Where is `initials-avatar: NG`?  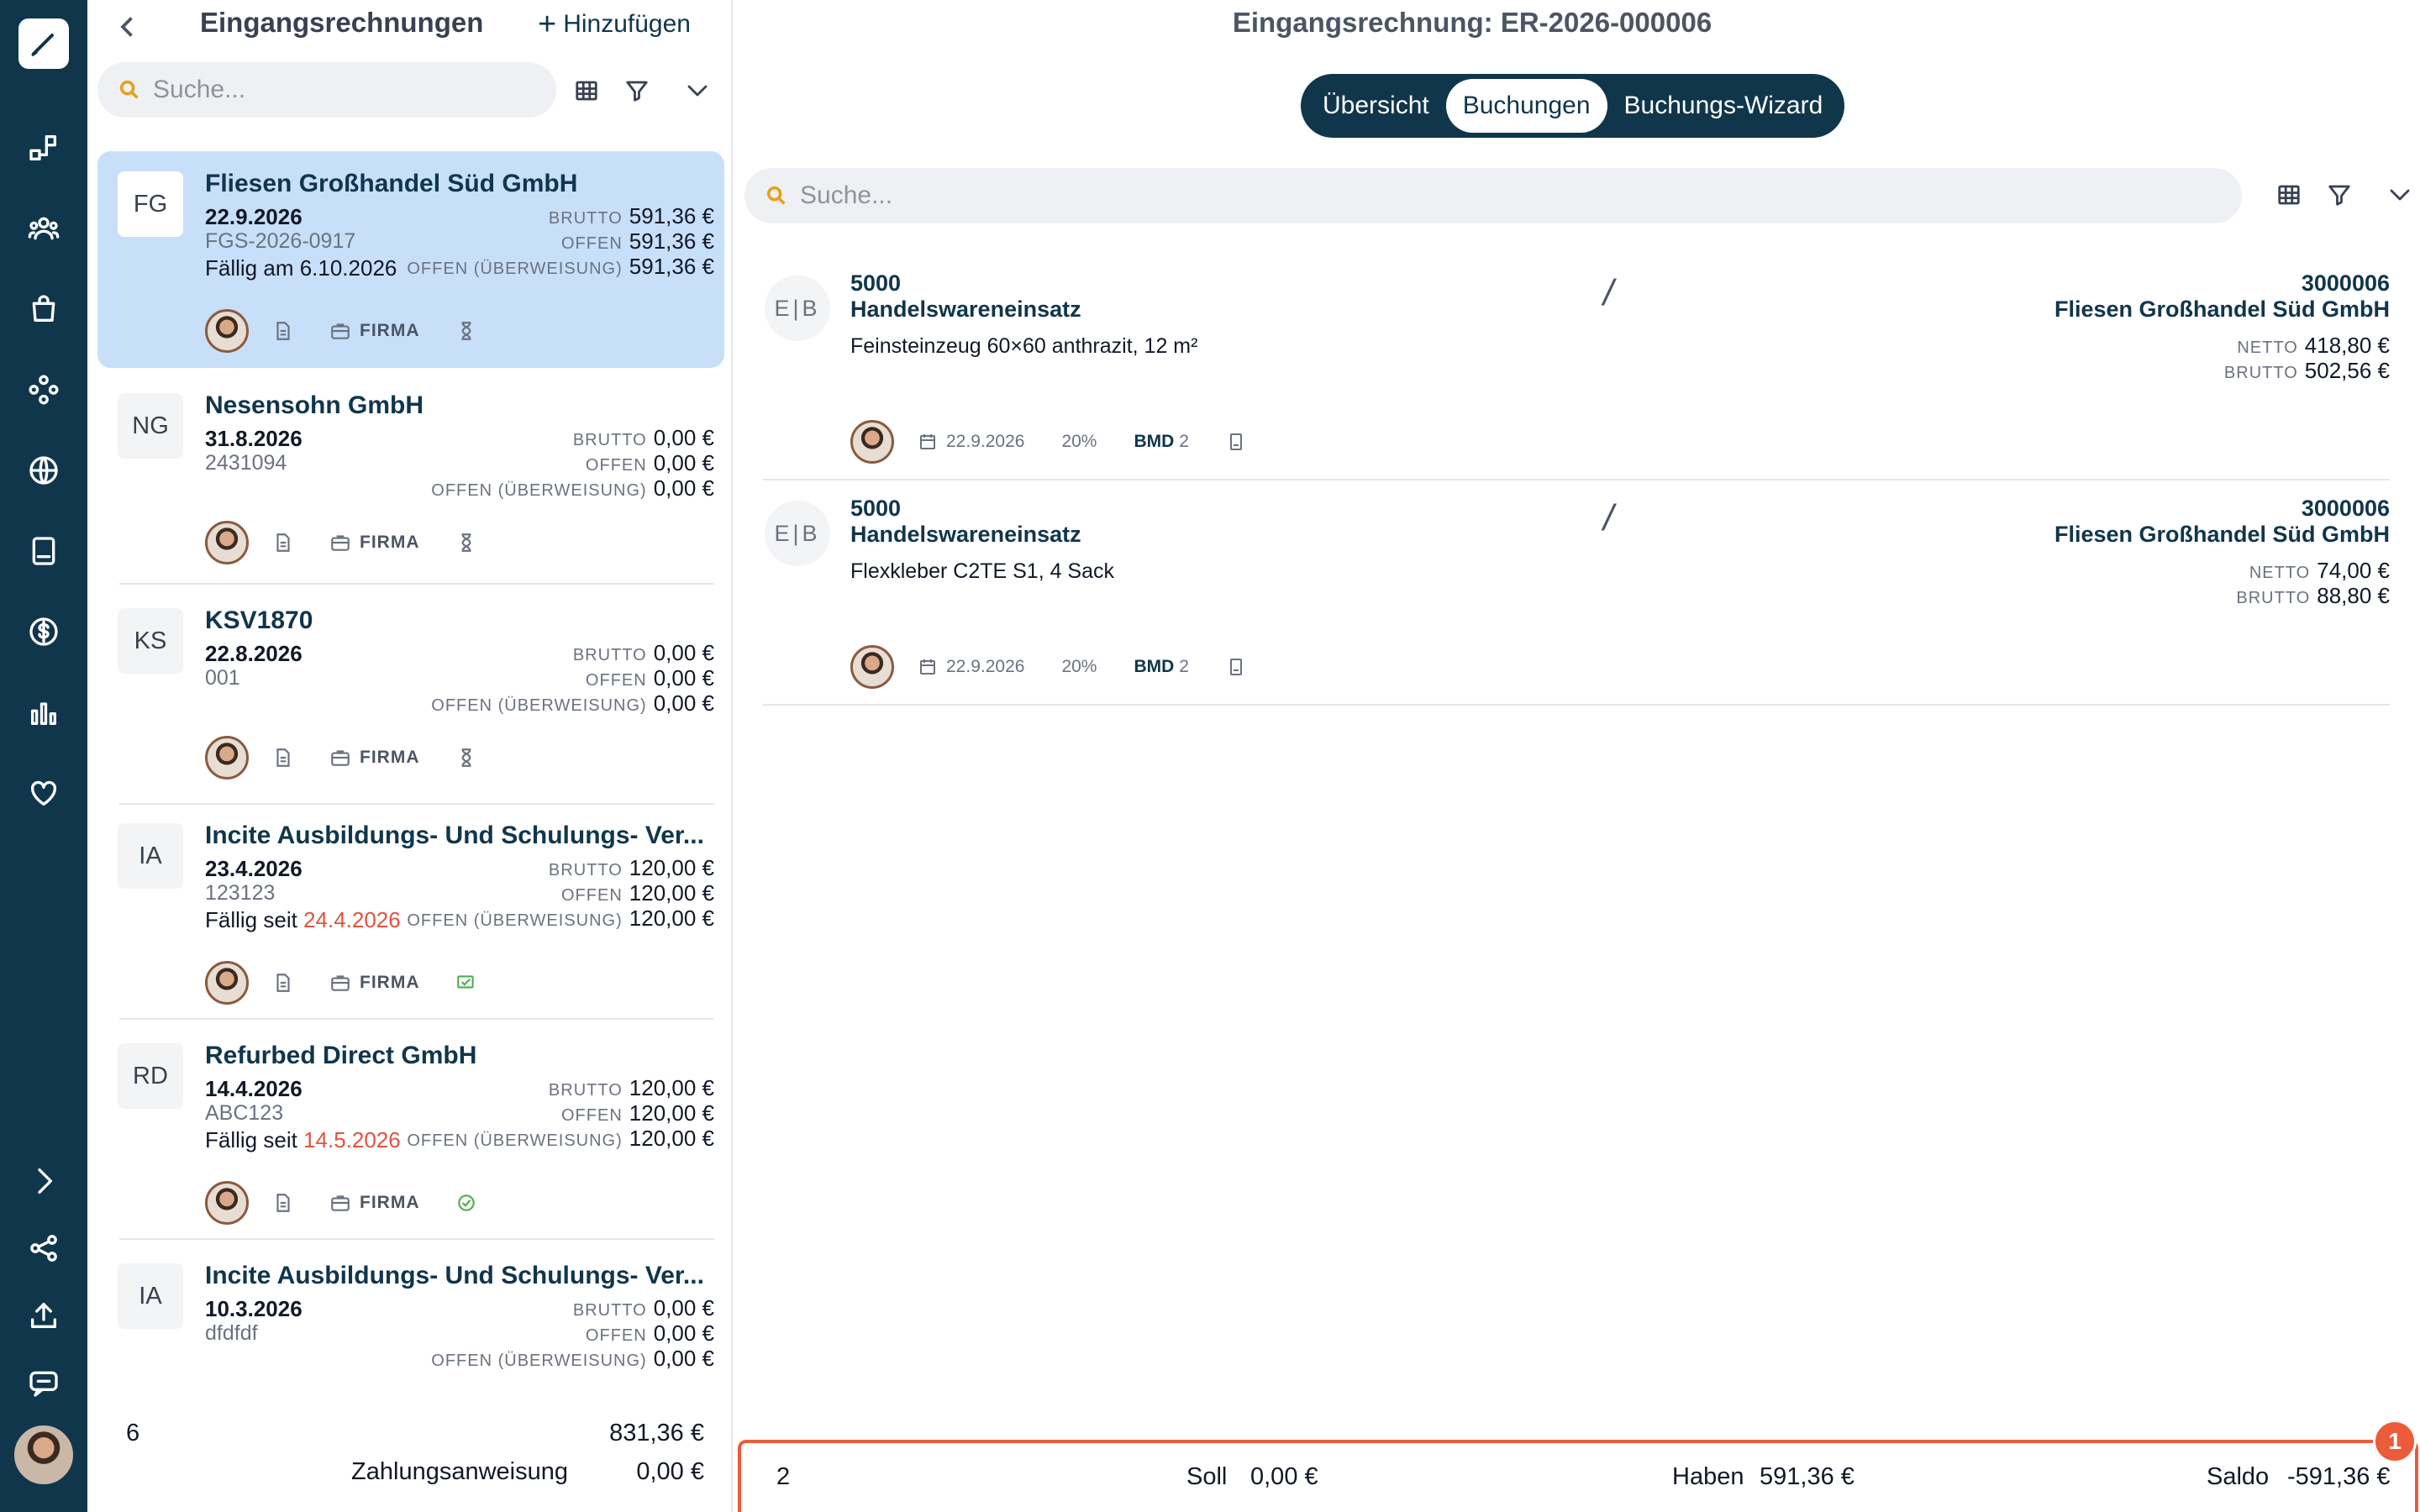 initials-avatar: NG is located at coordinates (150, 426).